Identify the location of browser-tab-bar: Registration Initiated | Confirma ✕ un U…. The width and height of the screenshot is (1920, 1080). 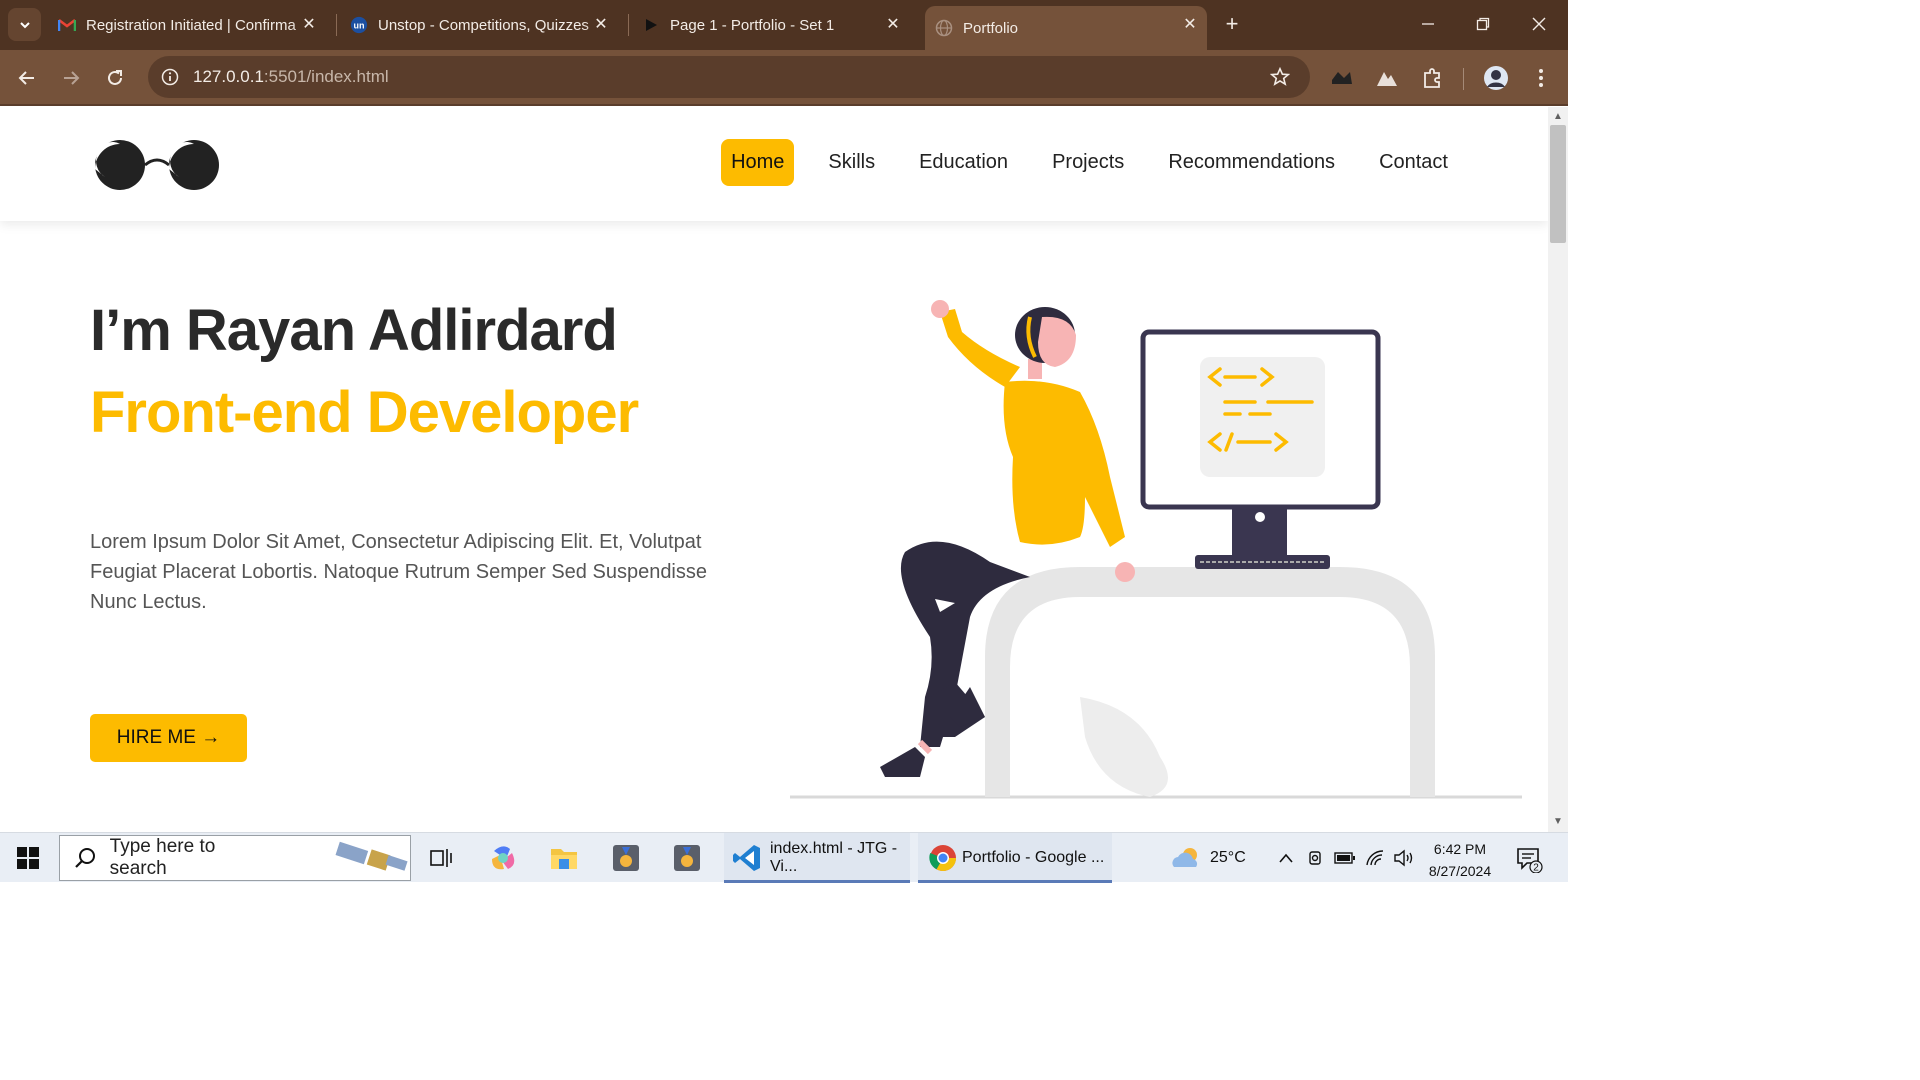
(784, 25).